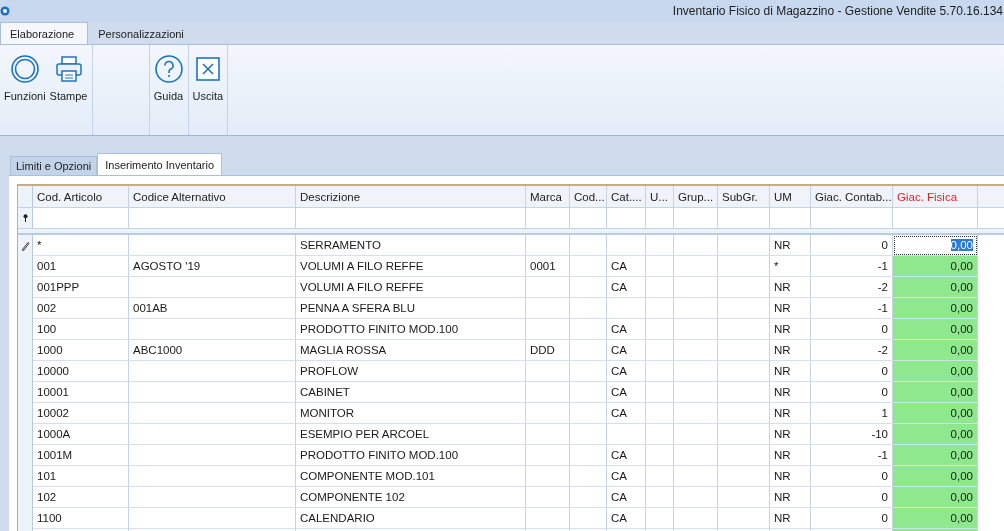  I want to click on column-header: Cod. Articolo, so click(81, 196).